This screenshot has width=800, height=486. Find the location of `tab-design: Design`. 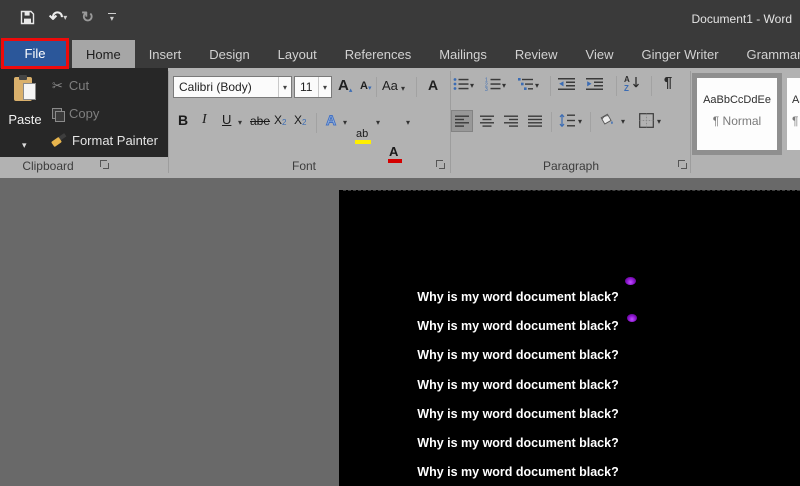

tab-design: Design is located at coordinates (229, 54).